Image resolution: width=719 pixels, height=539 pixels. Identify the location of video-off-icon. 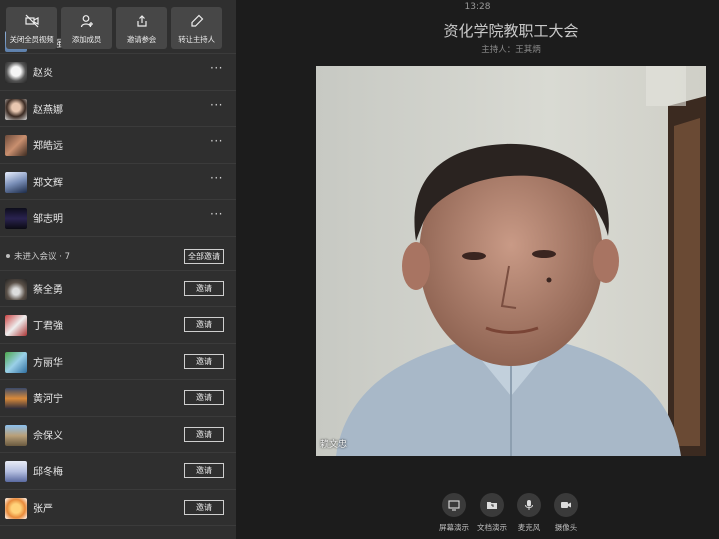
(31, 21).